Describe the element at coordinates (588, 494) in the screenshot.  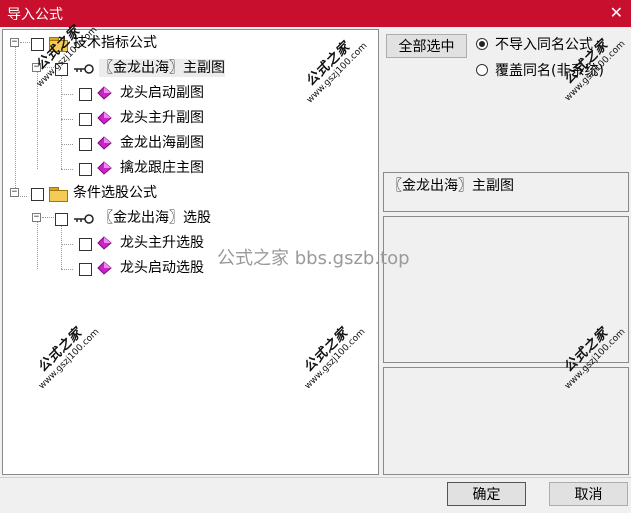
I see `cancel-button: 取消` at that location.